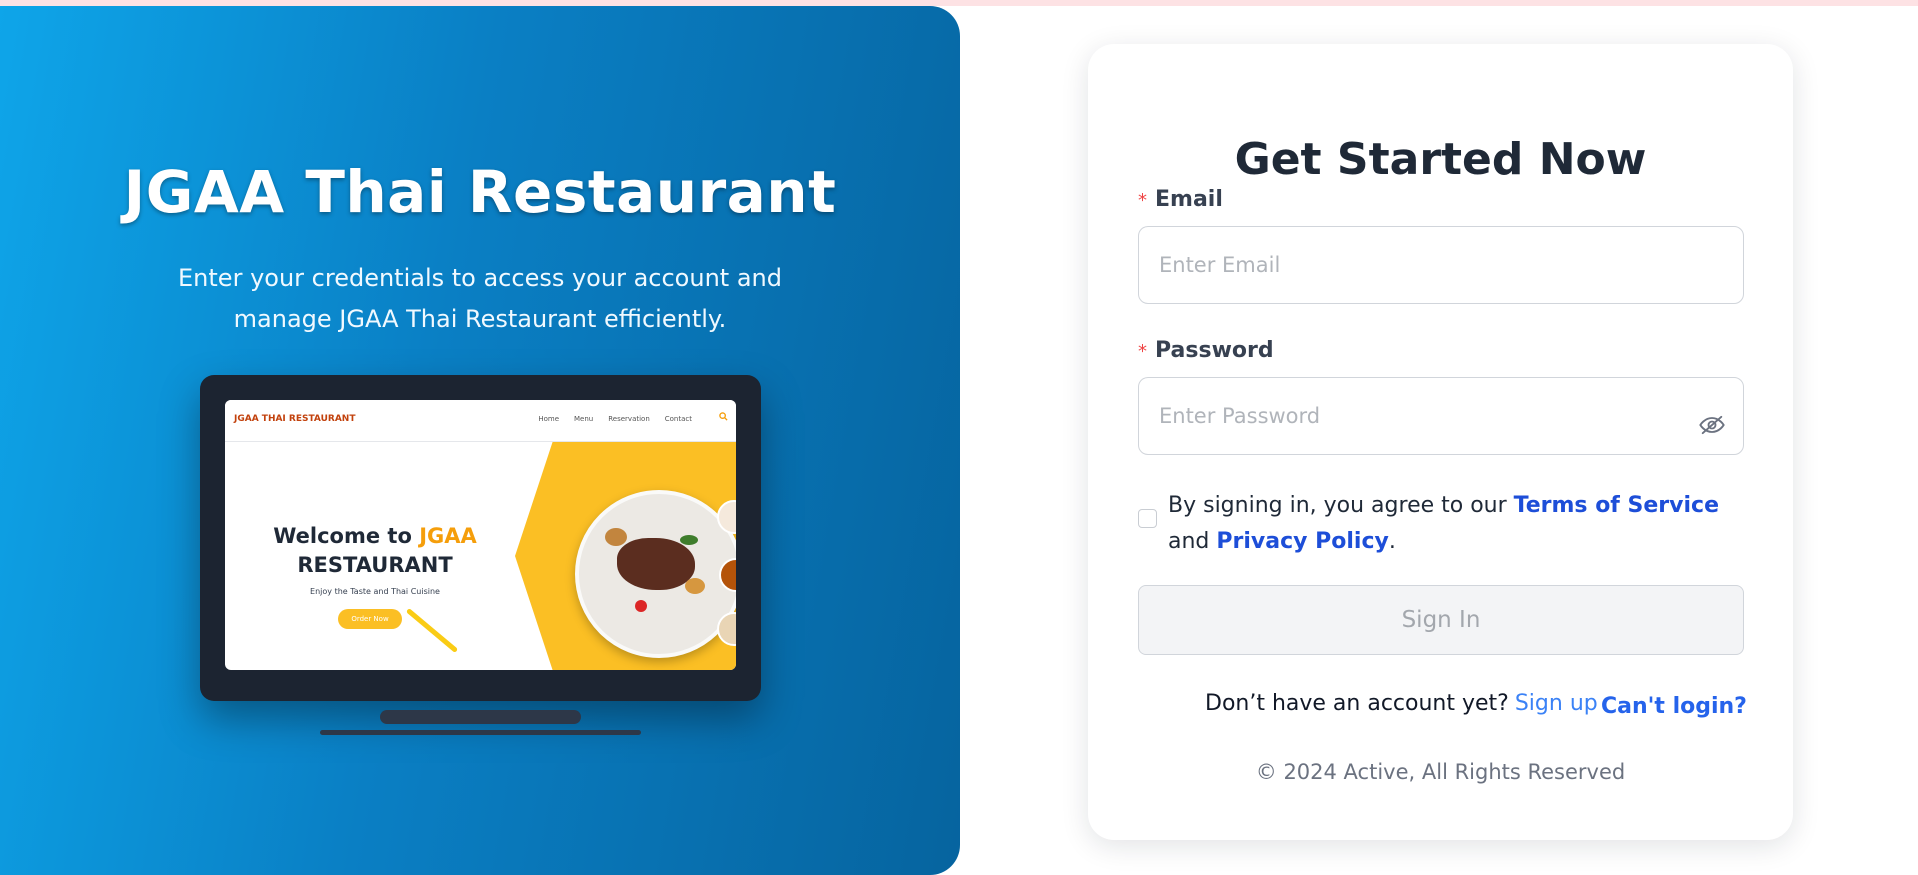 The image size is (1918, 875). What do you see at coordinates (1214, 350) in the screenshot?
I see `password-label-text: Password` at bounding box center [1214, 350].